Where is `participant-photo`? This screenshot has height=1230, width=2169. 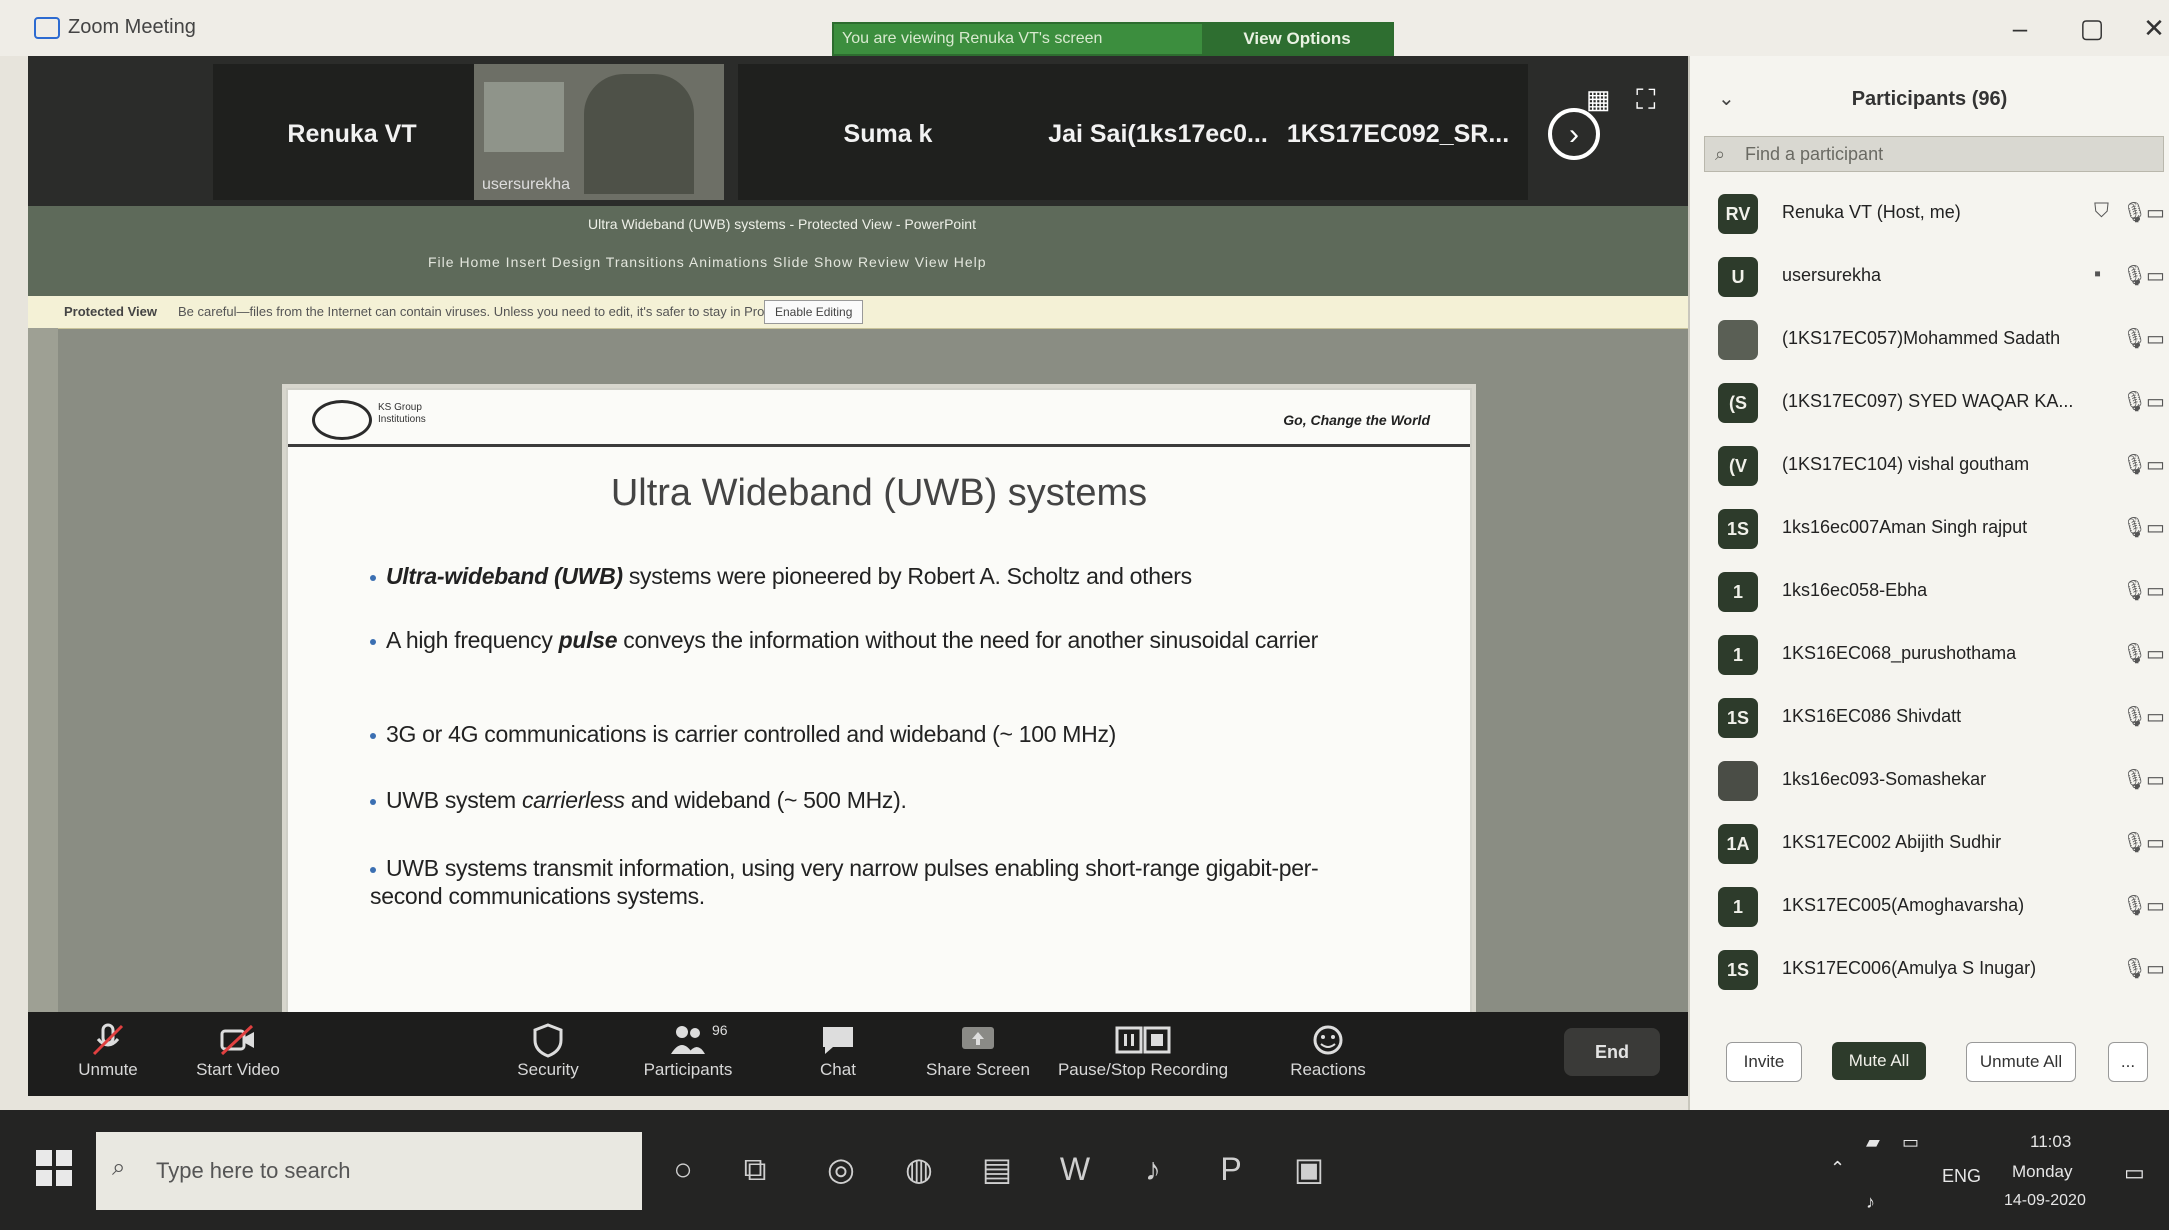
participant-photo is located at coordinates (524, 117).